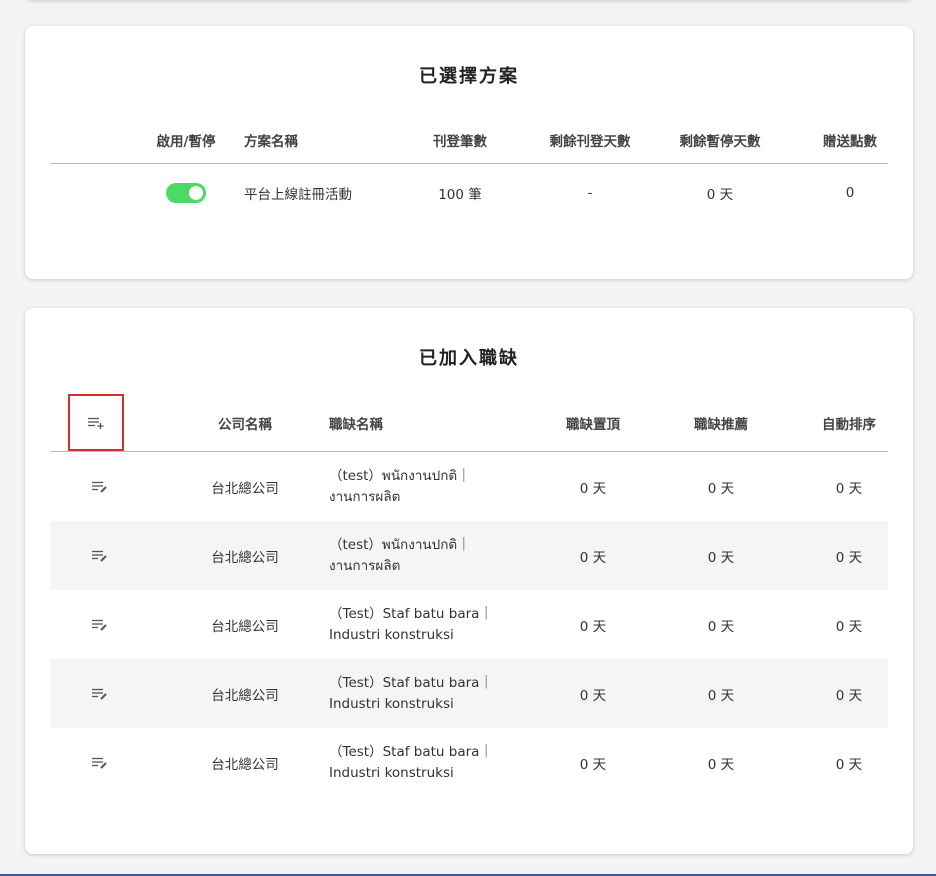 This screenshot has height=876, width=936. Describe the element at coordinates (590, 142) in the screenshot. I see `header-remaining-days: 剩餘刊登天數` at that location.